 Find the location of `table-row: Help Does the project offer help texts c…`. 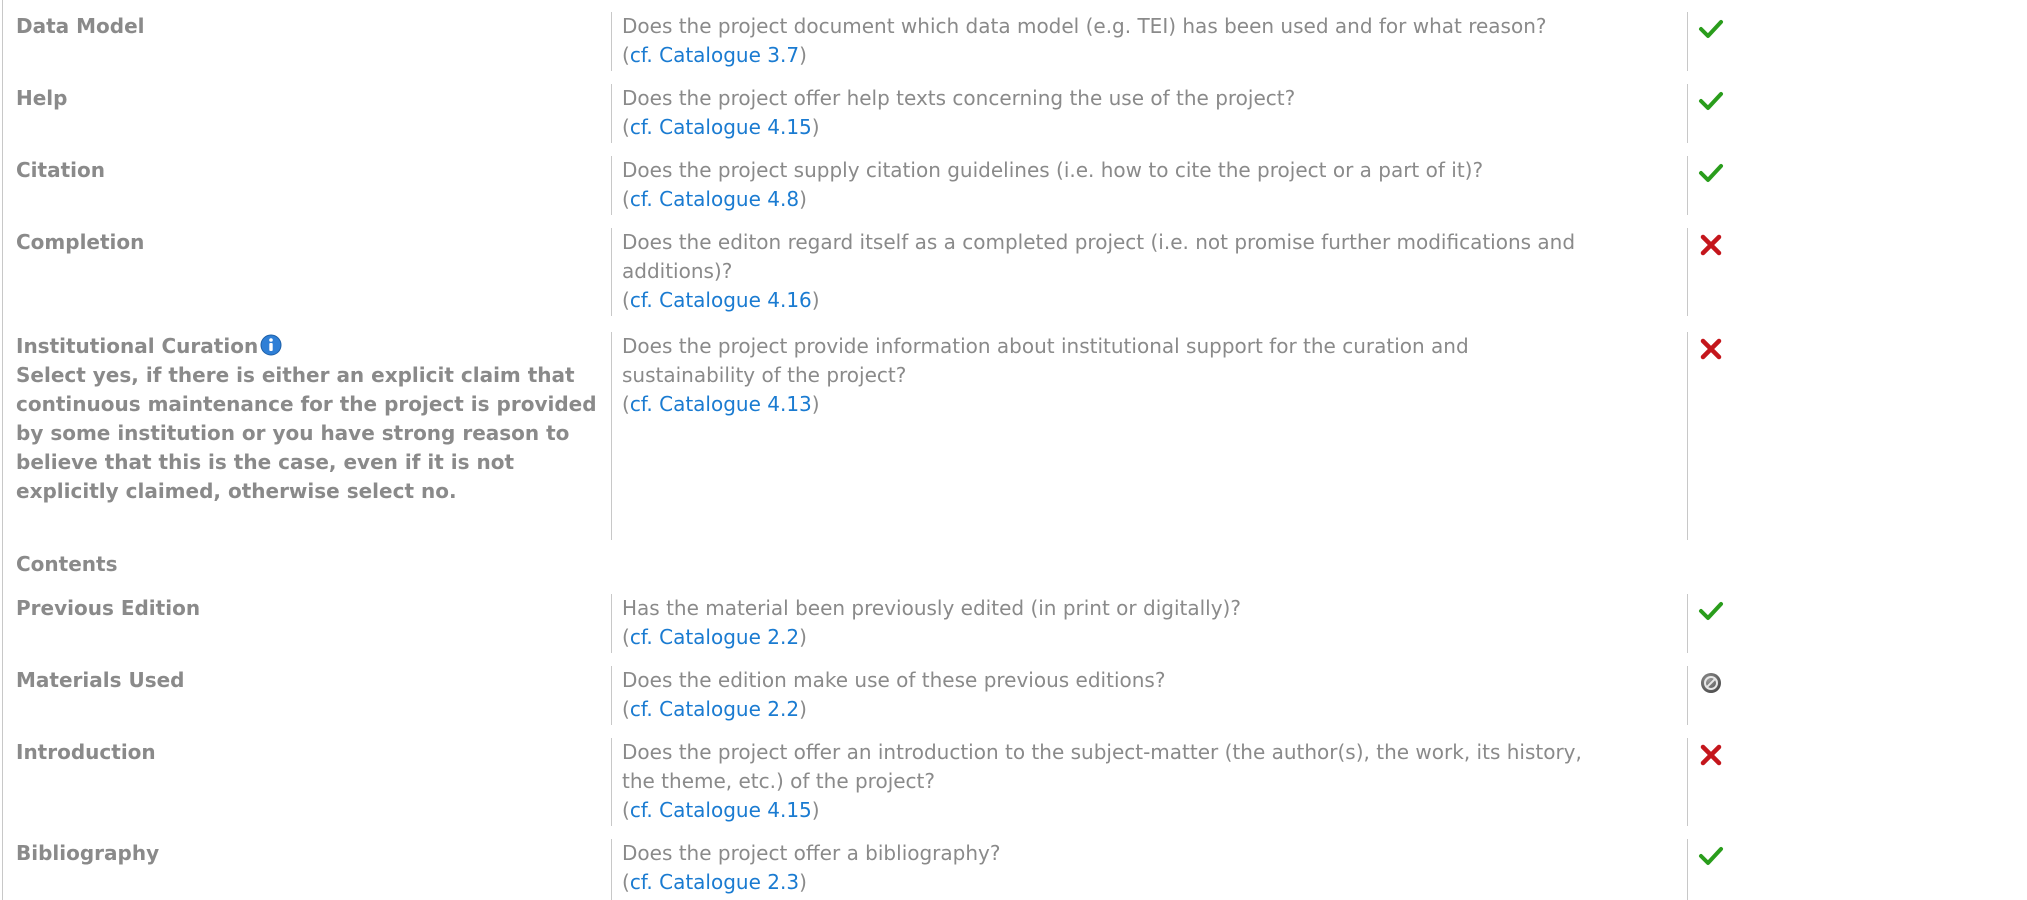

table-row: Help Does the project offer help texts c… is located at coordinates (1013, 113).